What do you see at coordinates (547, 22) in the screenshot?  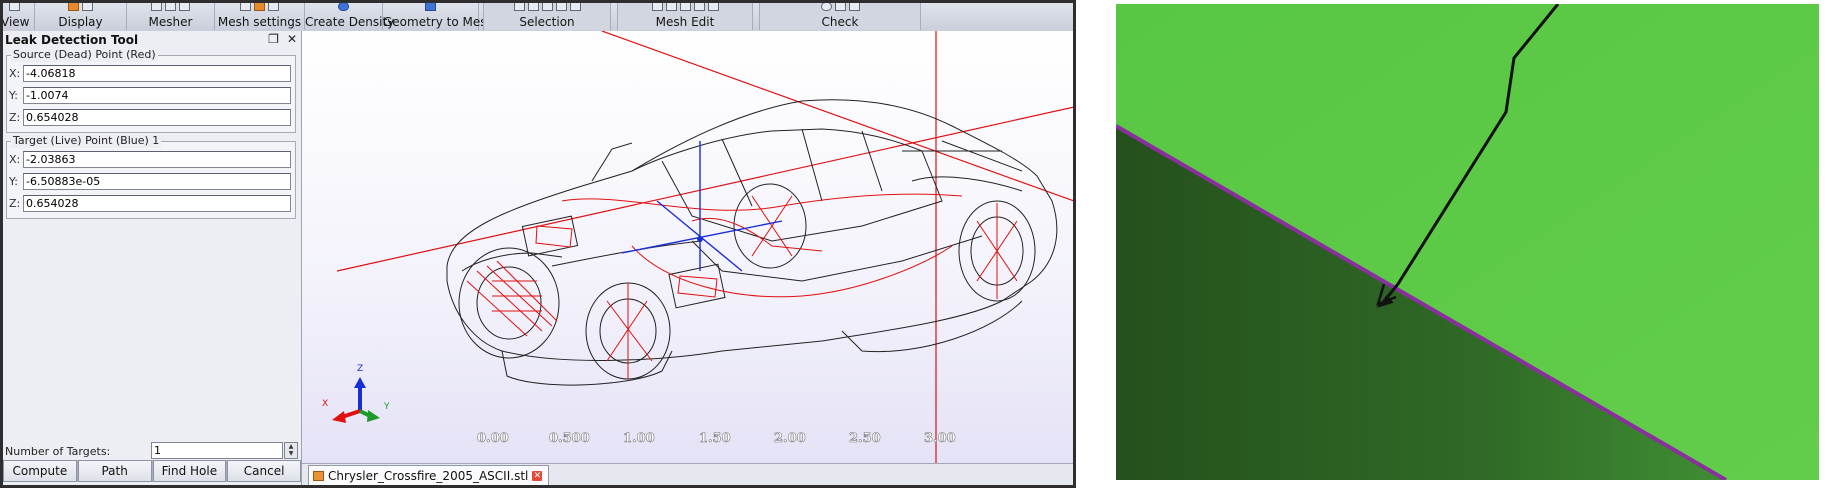 I see `ribbon-label-selection: Selection` at bounding box center [547, 22].